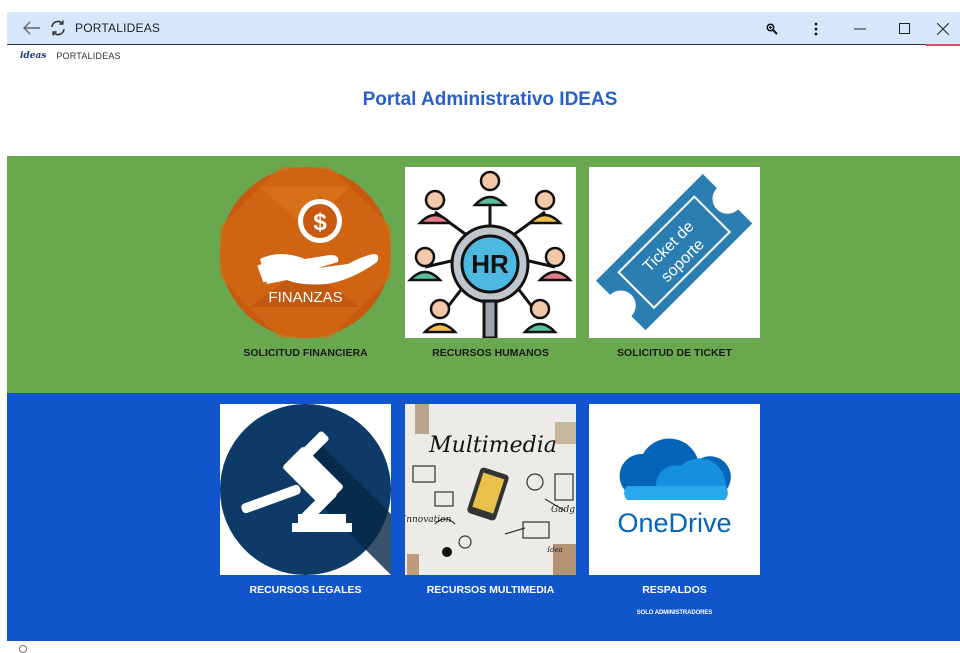  What do you see at coordinates (816, 29) in the screenshot?
I see `more-vert-icon` at bounding box center [816, 29].